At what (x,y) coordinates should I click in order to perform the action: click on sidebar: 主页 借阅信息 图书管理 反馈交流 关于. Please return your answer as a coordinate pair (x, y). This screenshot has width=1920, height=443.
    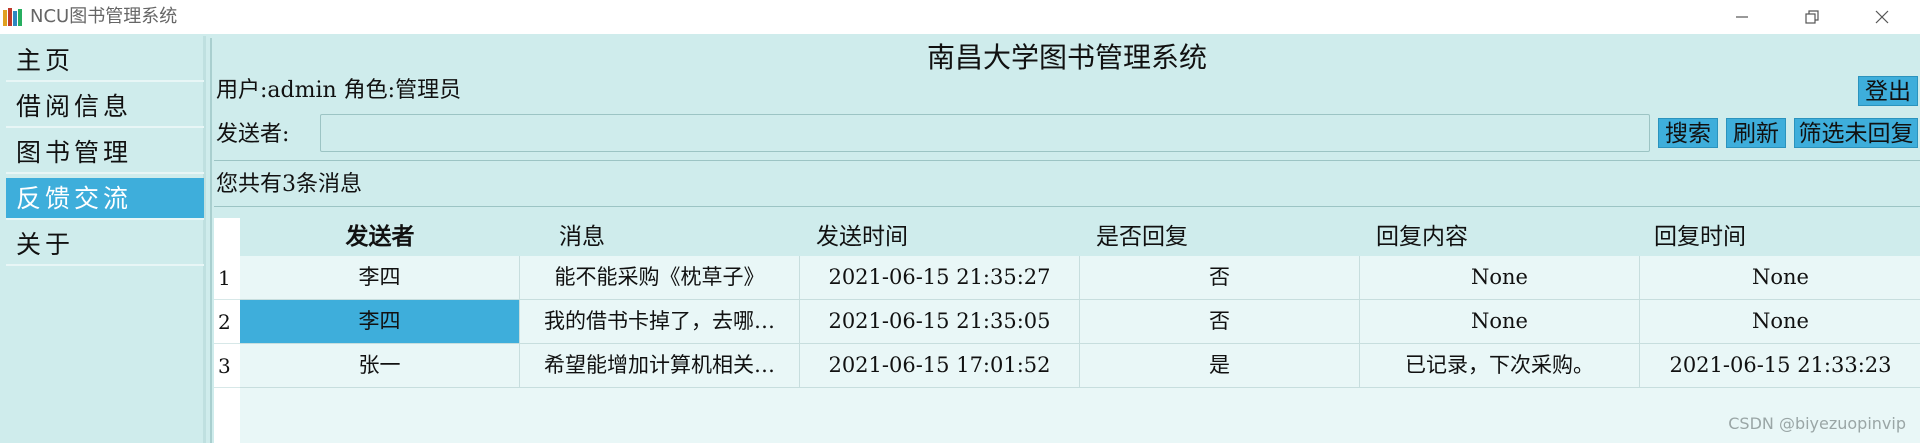
    Looking at the image, I should click on (103, 239).